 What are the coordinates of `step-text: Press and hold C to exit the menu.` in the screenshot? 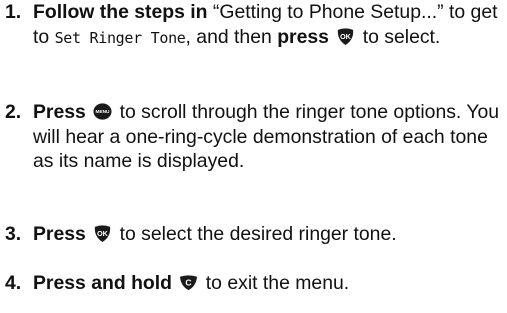 It's located at (268, 283).